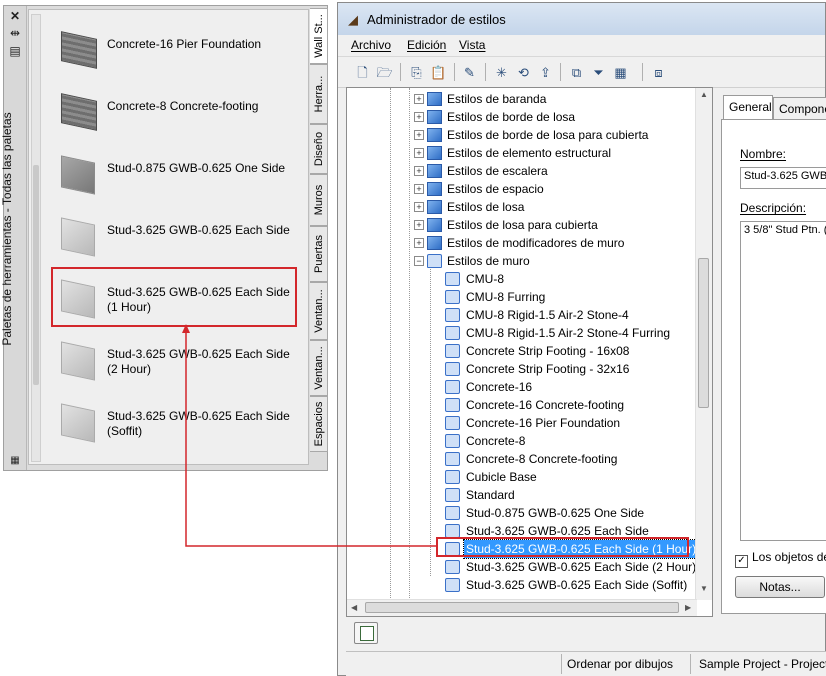 This screenshot has width=826, height=676. Describe the element at coordinates (704, 94) in the screenshot. I see `scroll-up-icon: ▲` at that location.